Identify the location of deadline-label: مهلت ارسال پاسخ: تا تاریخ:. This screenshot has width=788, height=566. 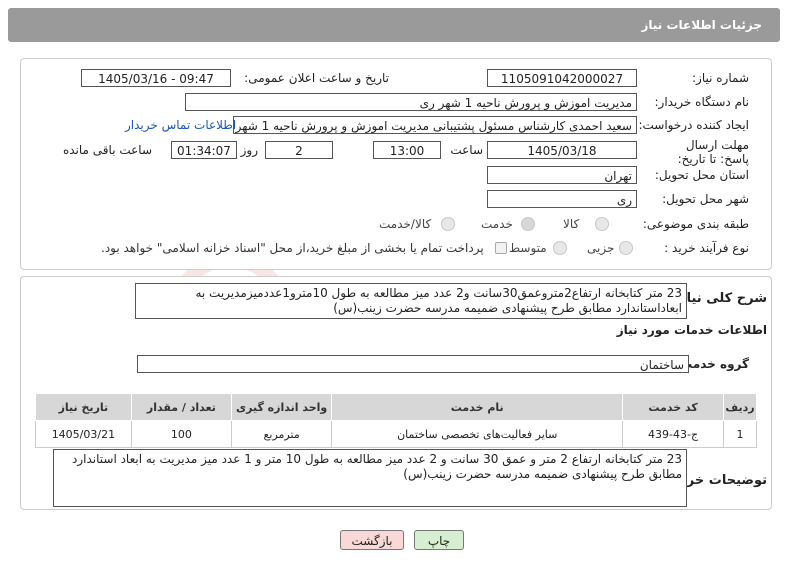
(713, 152).